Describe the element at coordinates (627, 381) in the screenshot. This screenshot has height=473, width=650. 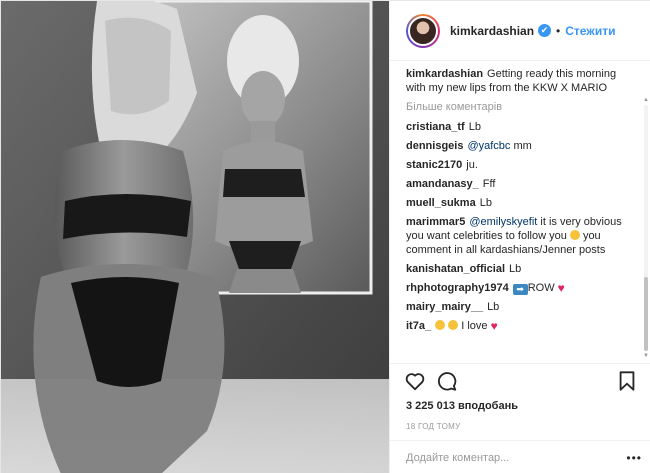
I see `bookmark-icon` at that location.